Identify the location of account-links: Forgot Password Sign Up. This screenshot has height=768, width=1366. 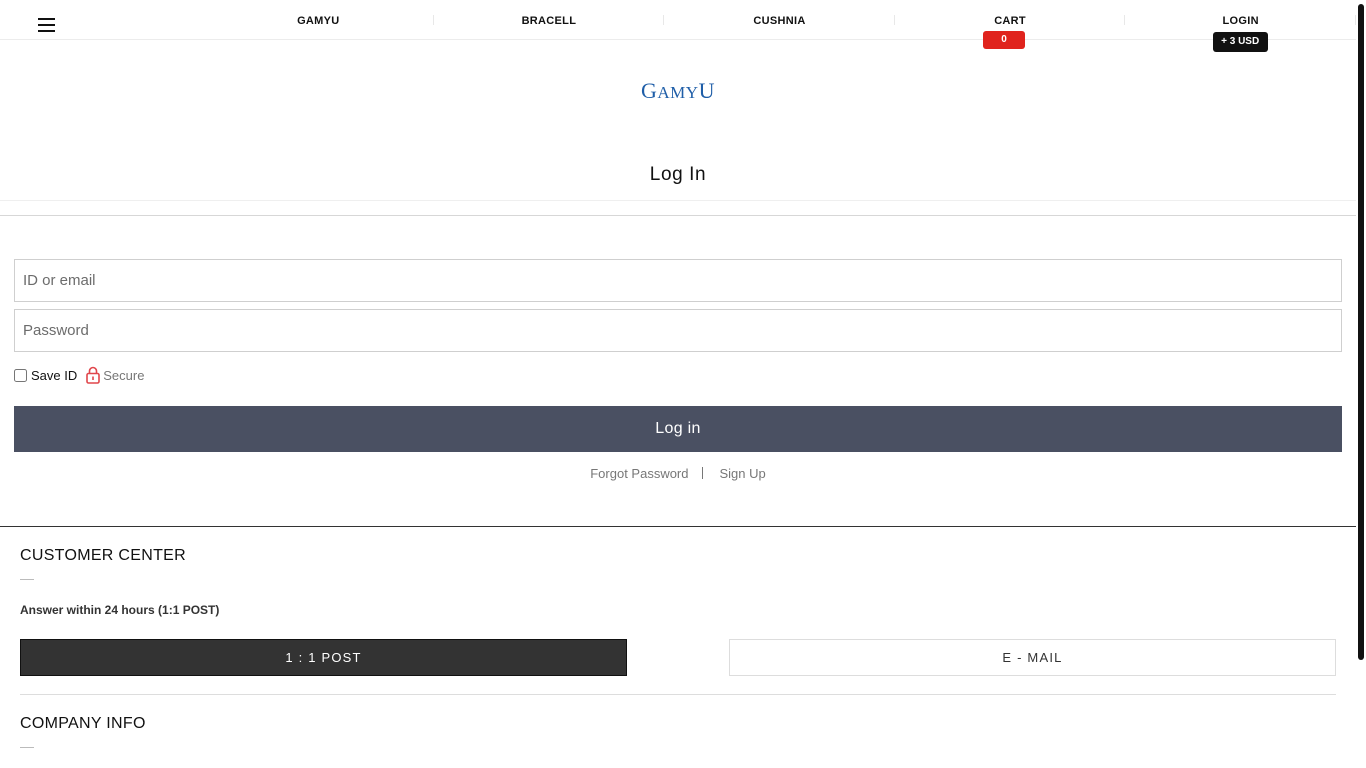
(678, 473).